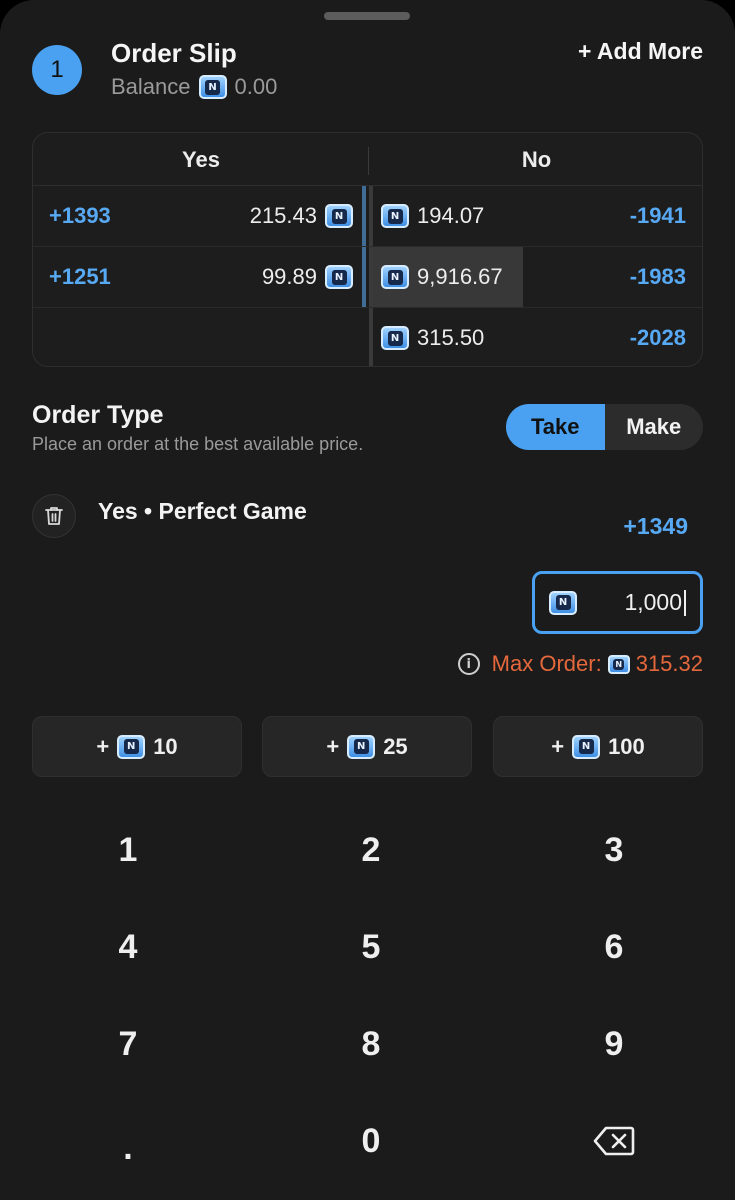 The height and width of the screenshot is (1200, 735). I want to click on yes-amount: 99.89 N, so click(307, 277).